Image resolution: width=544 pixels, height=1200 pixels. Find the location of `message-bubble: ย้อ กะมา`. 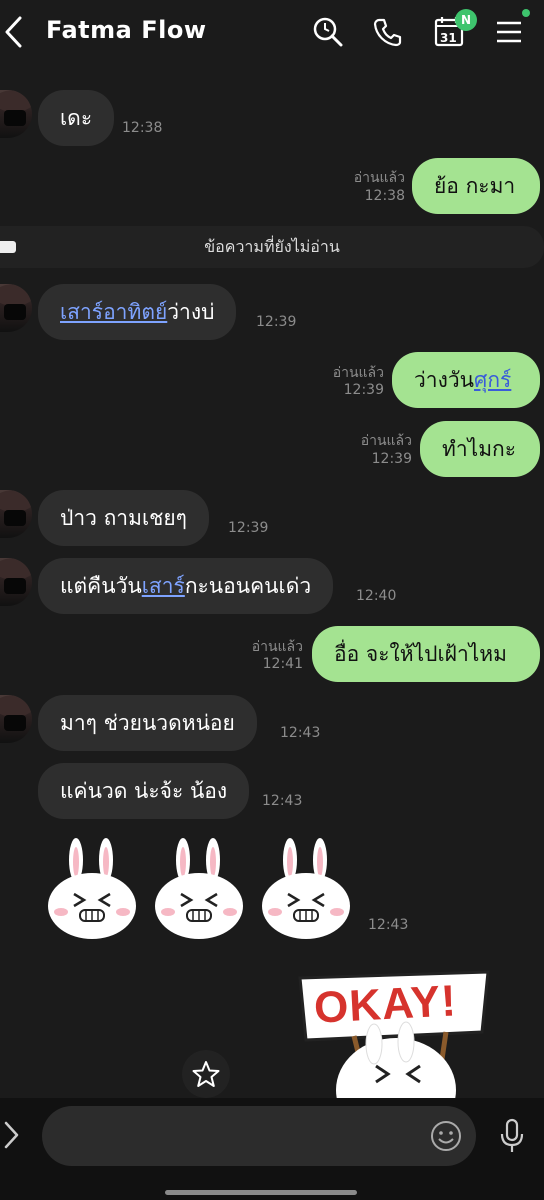

message-bubble: ย้อ กะมา is located at coordinates (476, 186).